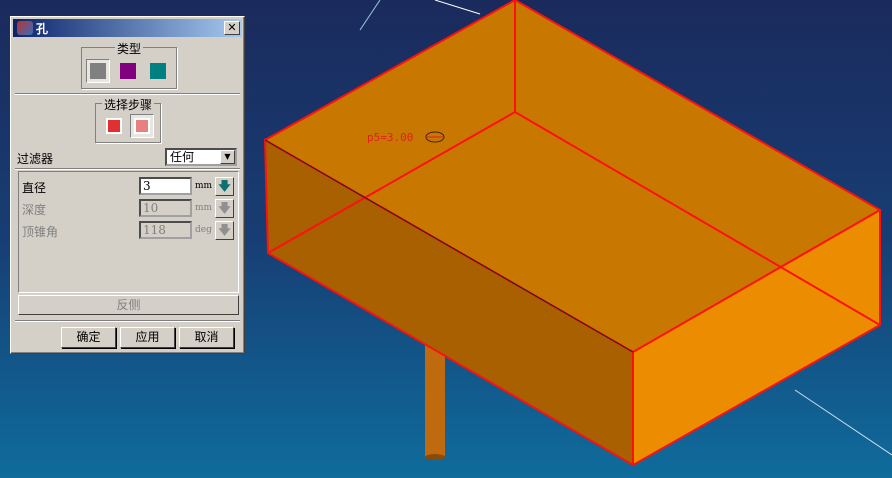 Image resolution: width=892 pixels, height=478 pixels. Describe the element at coordinates (224, 208) in the screenshot. I see `depth-options-button: 🡇` at that location.